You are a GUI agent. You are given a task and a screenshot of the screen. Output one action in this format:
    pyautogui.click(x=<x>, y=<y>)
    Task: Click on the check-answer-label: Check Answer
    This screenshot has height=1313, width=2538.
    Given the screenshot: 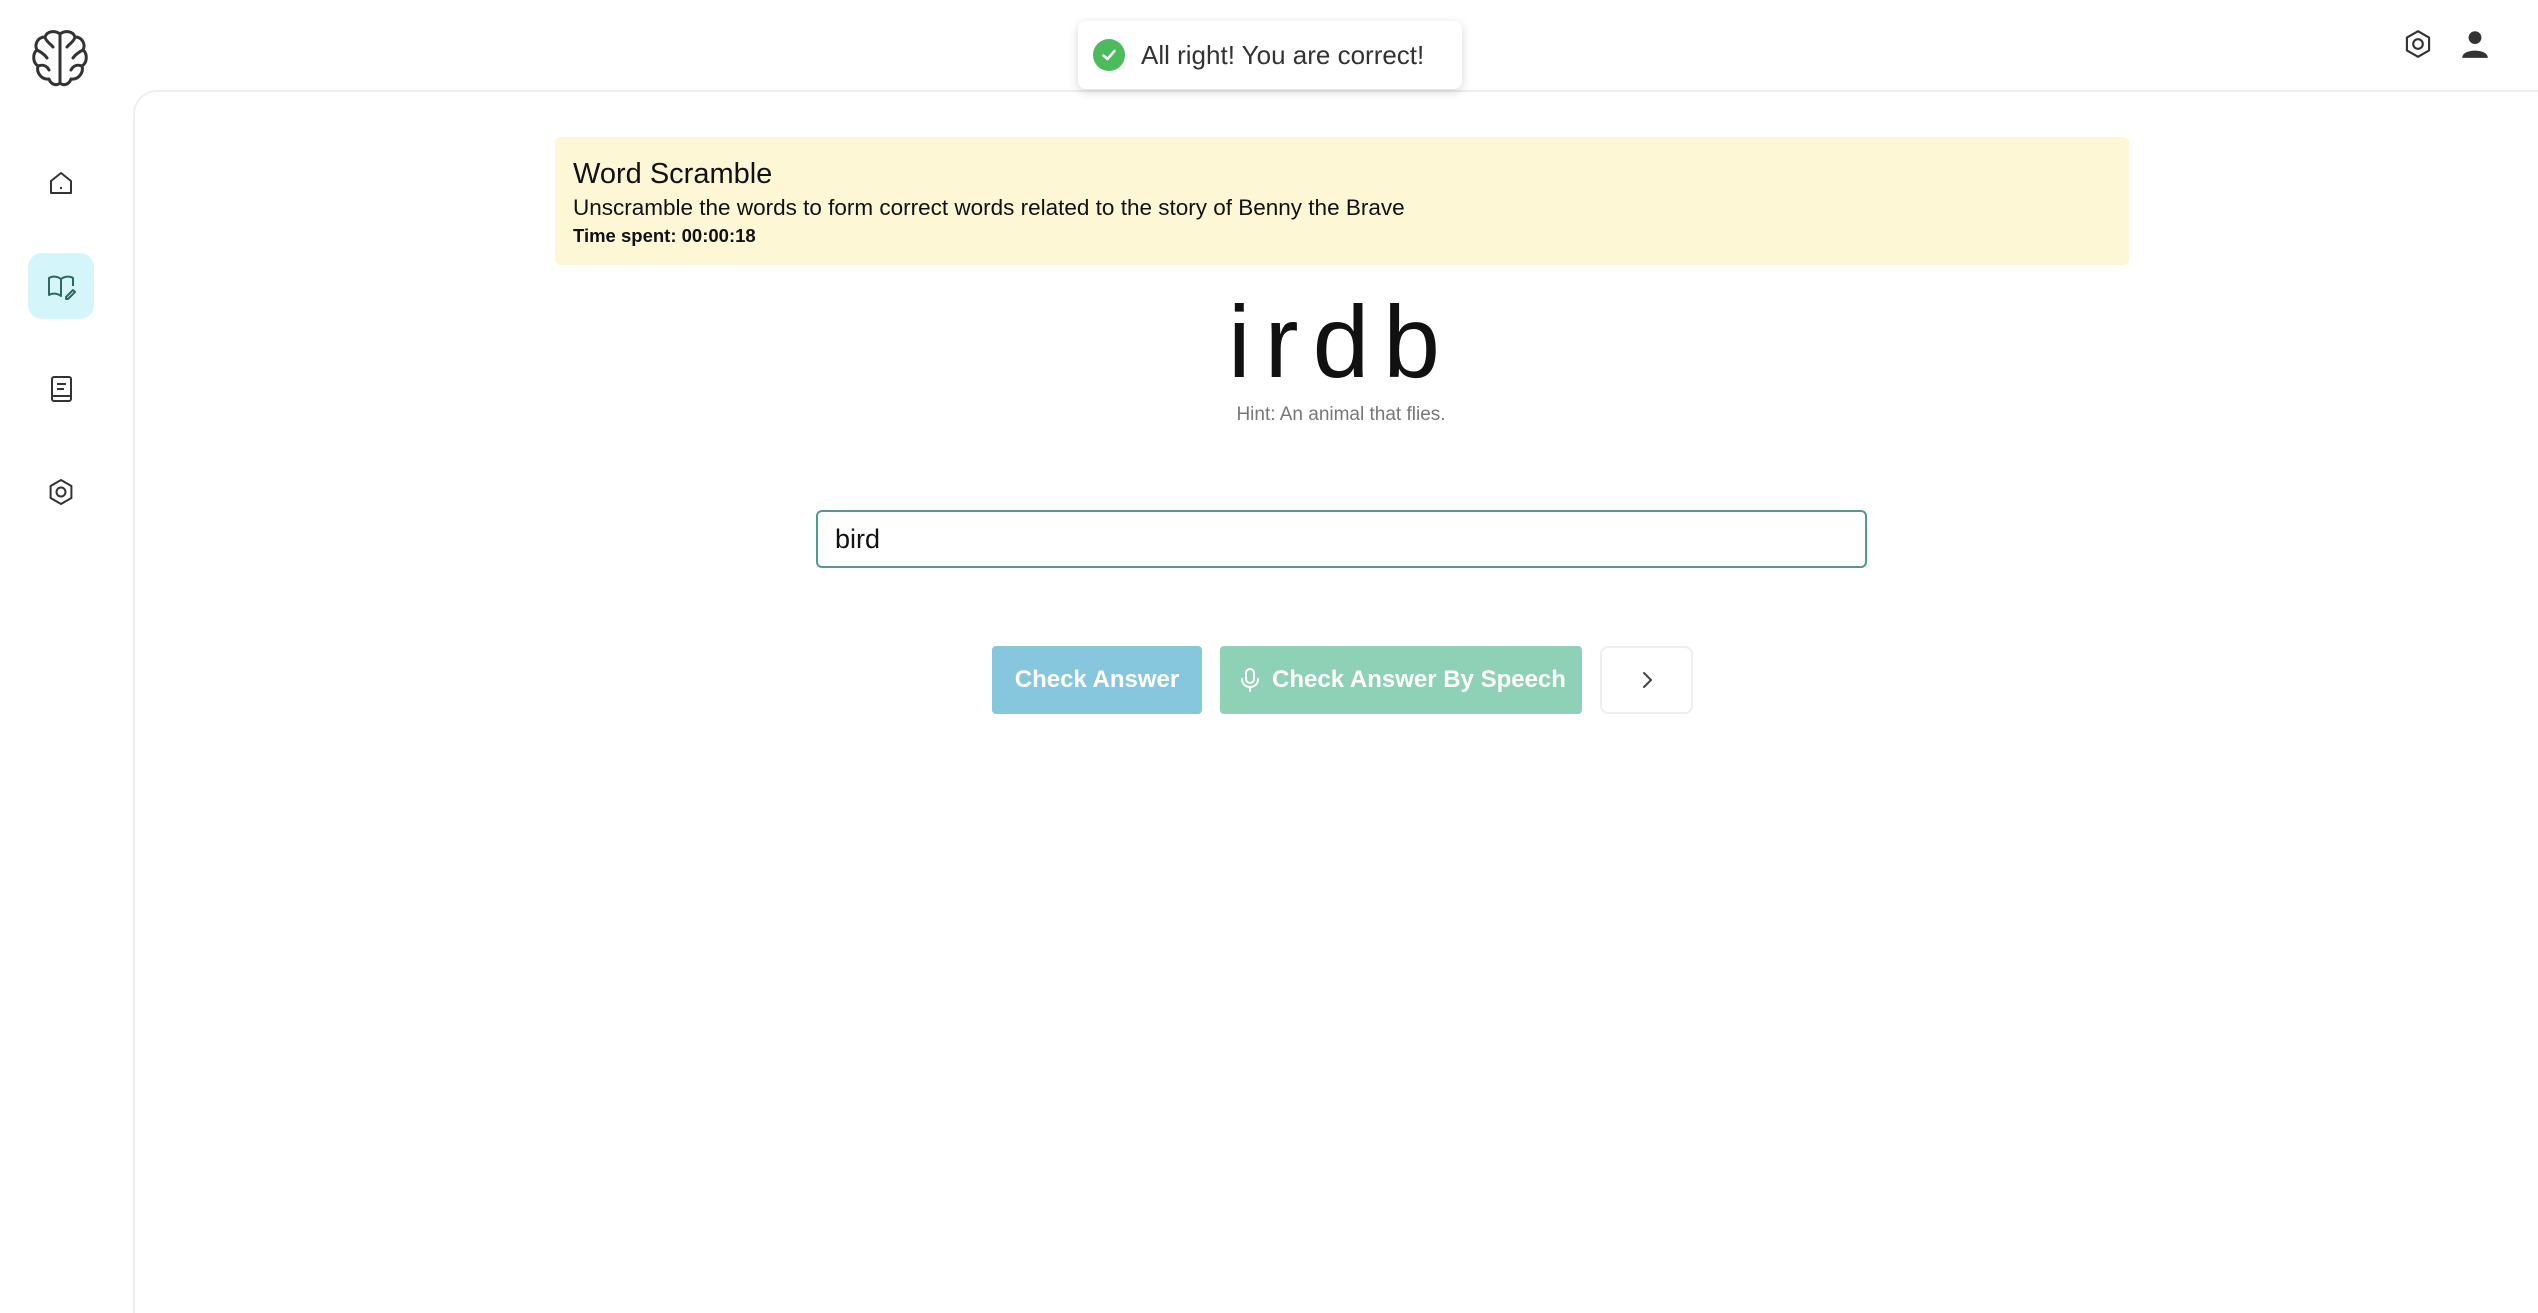 What is the action you would take?
    pyautogui.click(x=1097, y=679)
    